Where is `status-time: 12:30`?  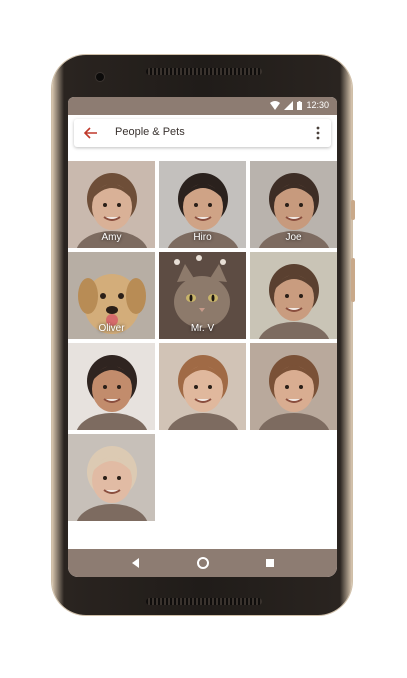
status-time: 12:30 is located at coordinates (317, 105).